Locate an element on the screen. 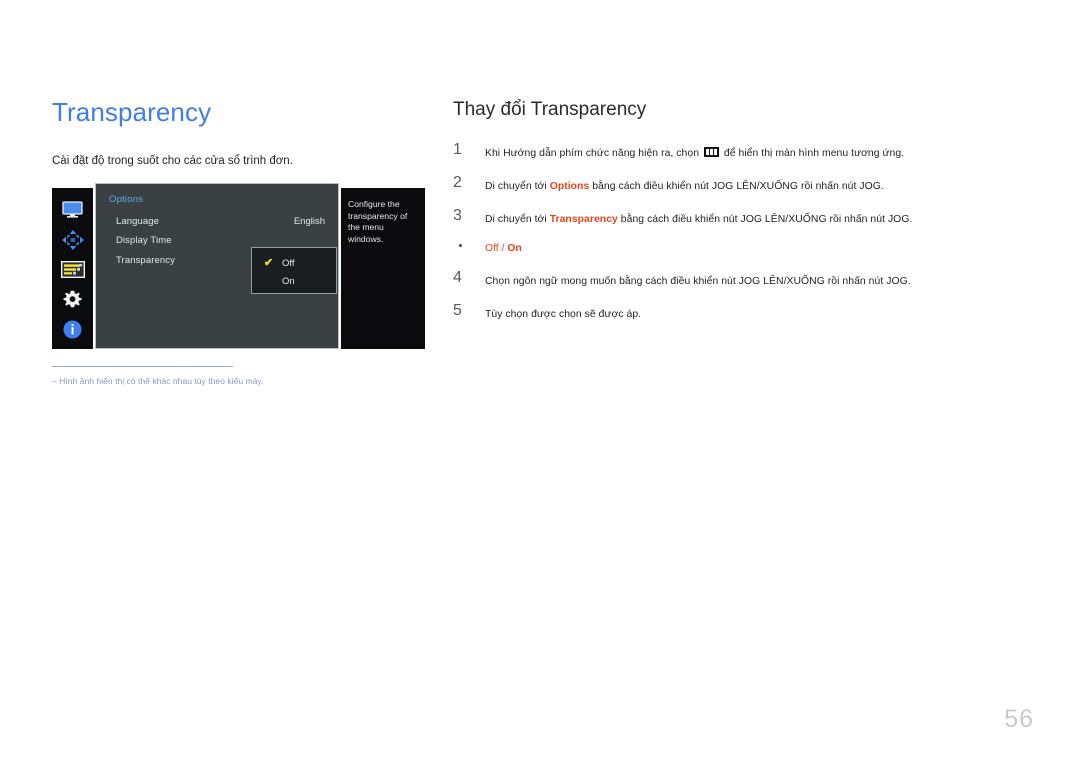  step-number: 5 is located at coordinates (457, 310).